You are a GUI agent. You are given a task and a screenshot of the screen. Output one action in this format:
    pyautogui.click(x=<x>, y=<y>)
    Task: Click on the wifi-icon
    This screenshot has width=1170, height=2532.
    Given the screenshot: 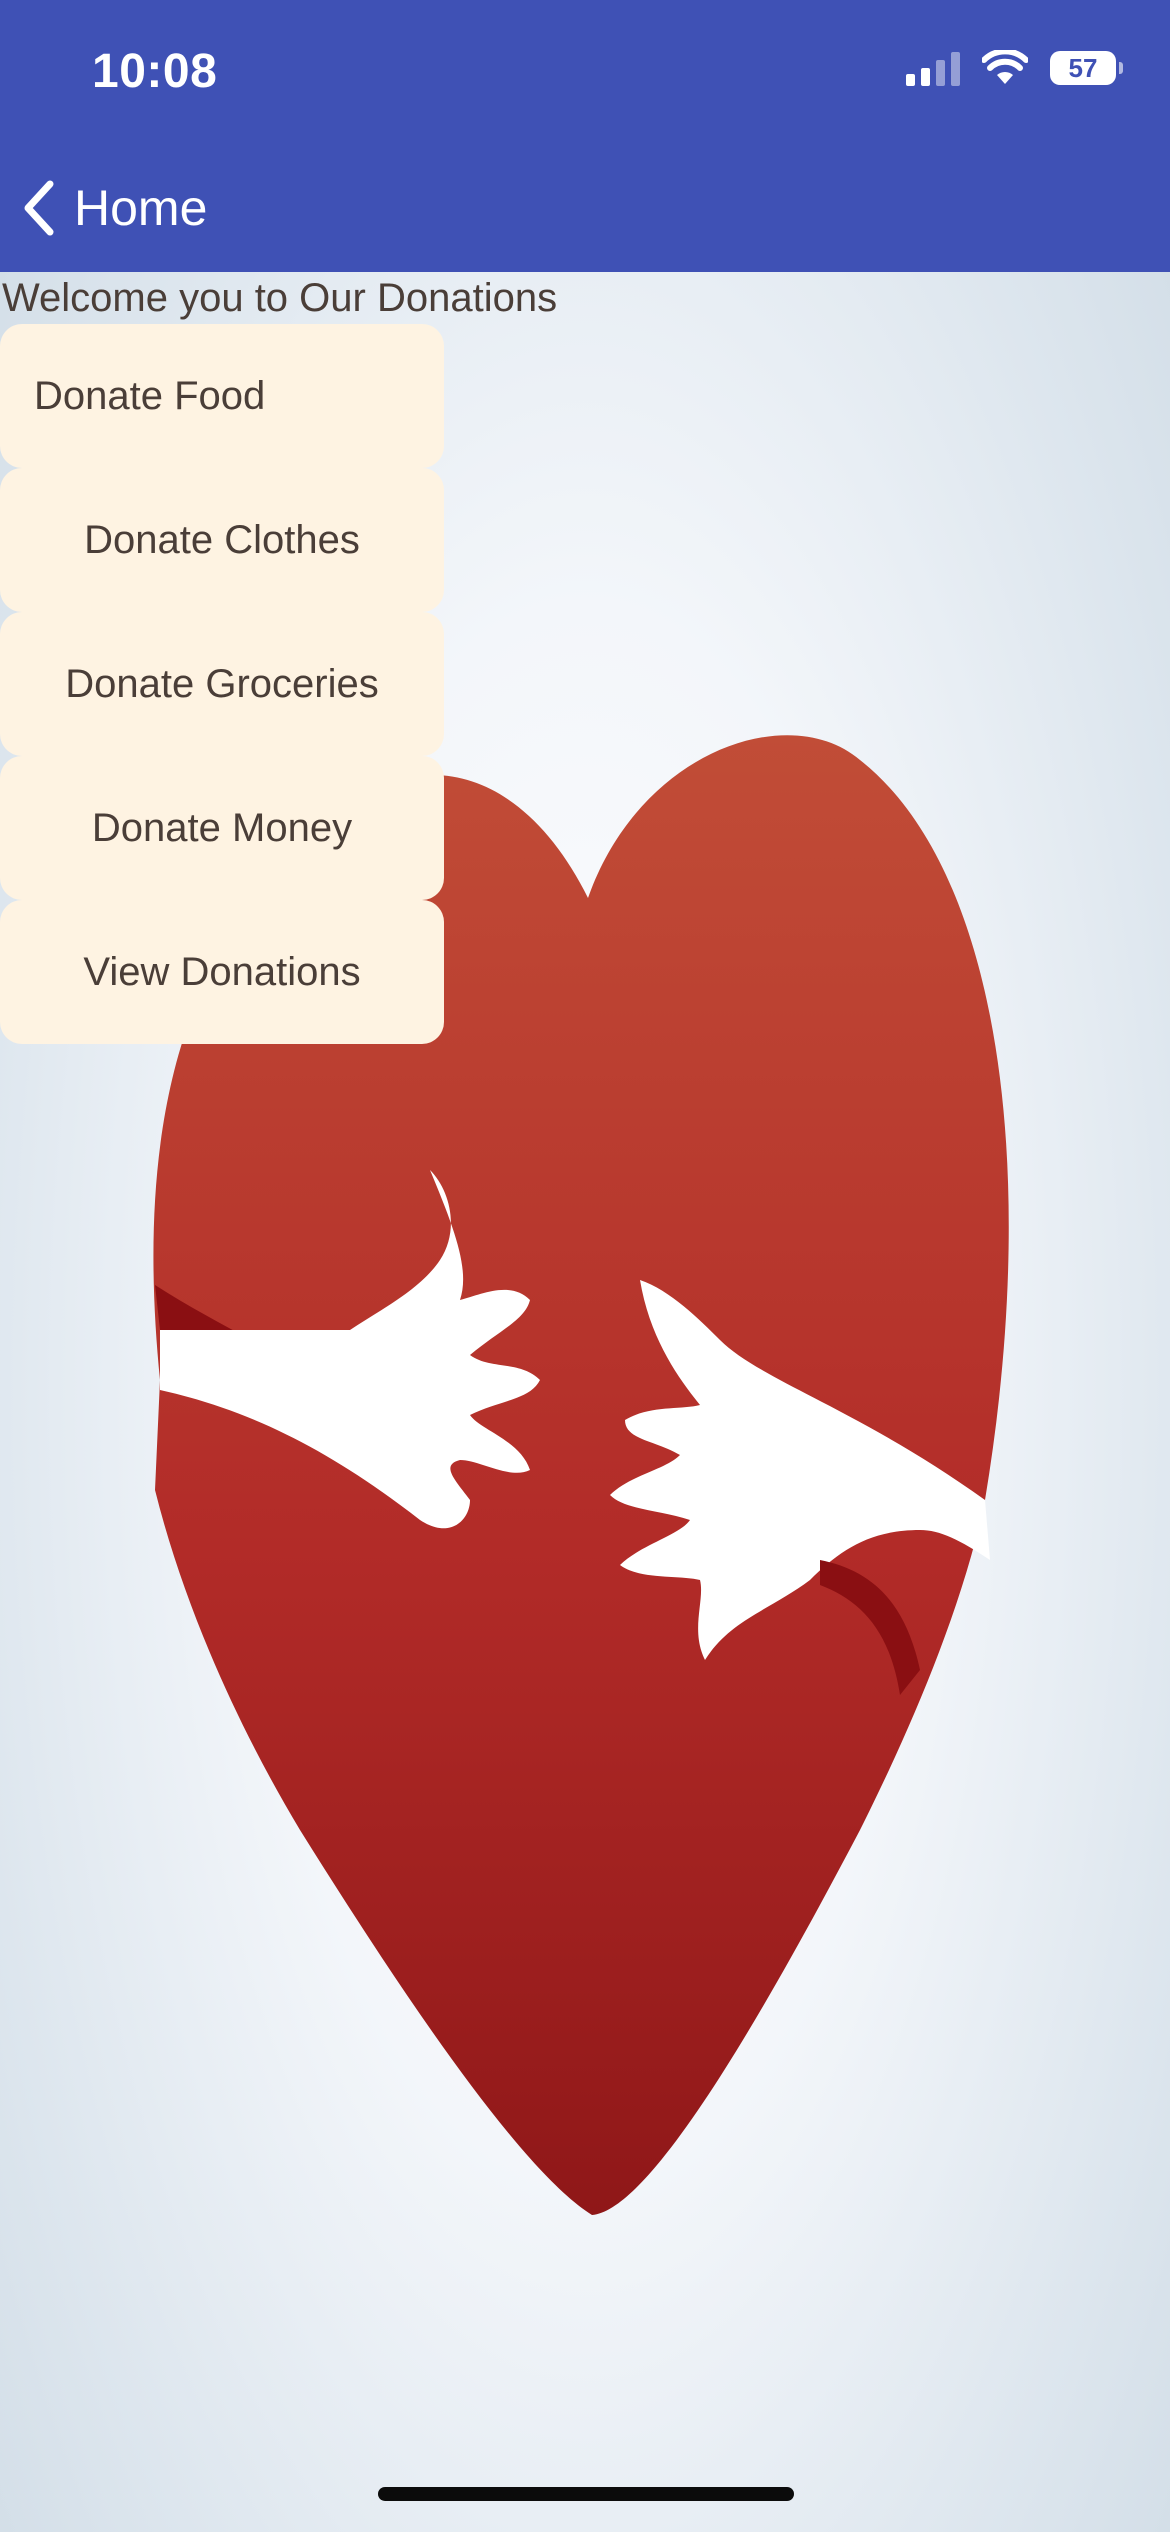 What is the action you would take?
    pyautogui.click(x=1005, y=67)
    